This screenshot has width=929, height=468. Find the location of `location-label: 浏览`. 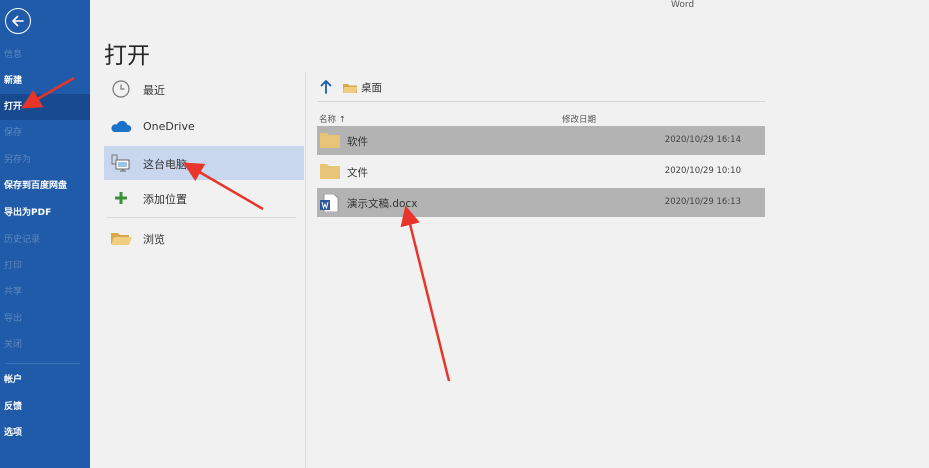

location-label: 浏览 is located at coordinates (154, 239).